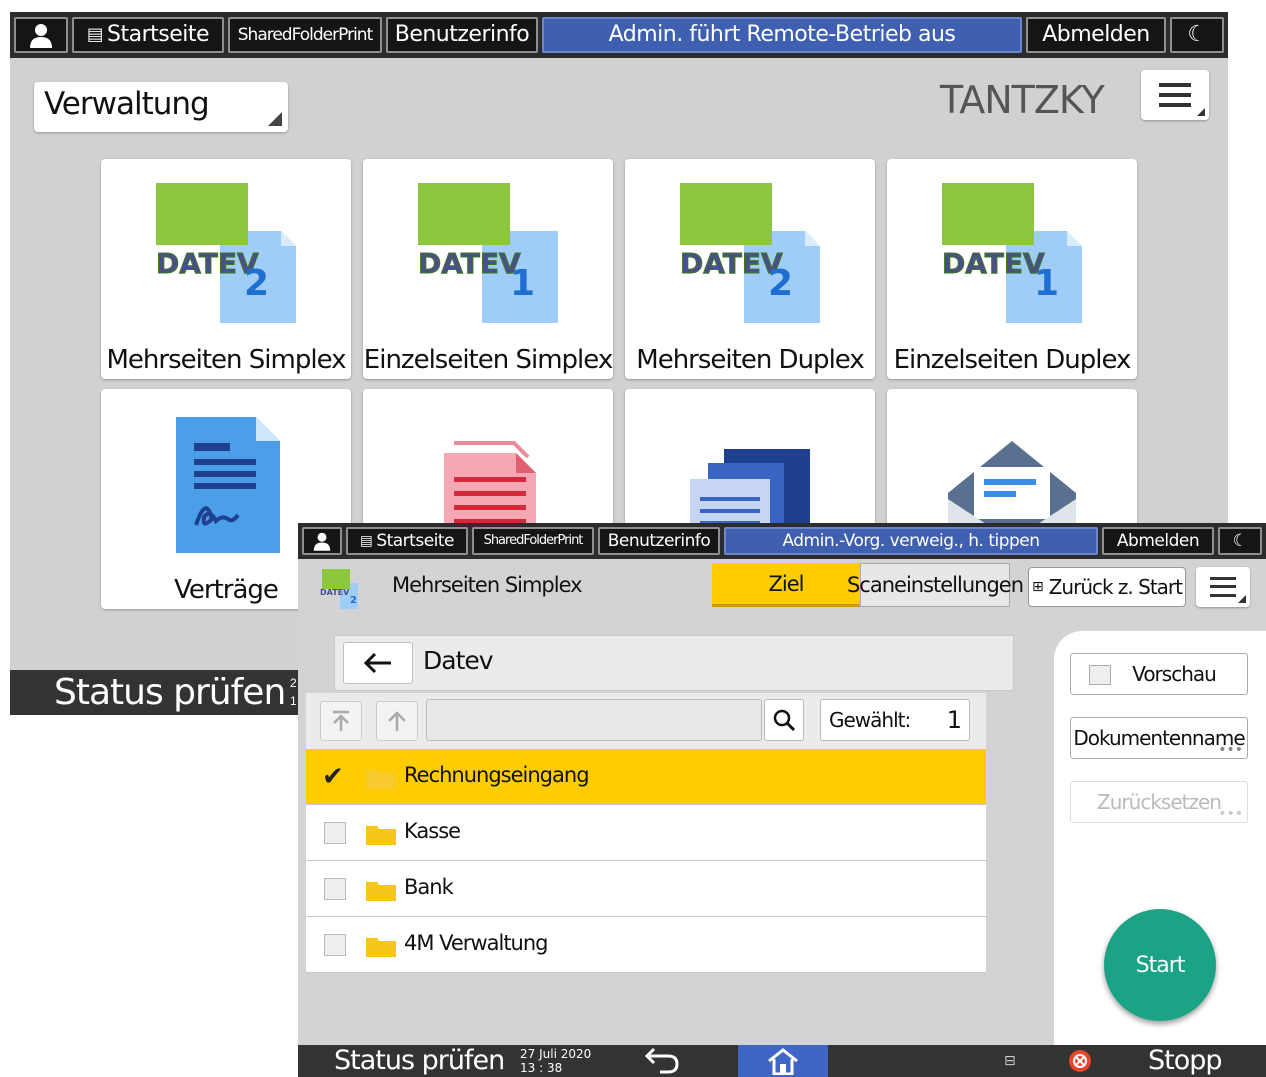  I want to click on reset-button: Zurücksetzen •••, so click(1159, 802).